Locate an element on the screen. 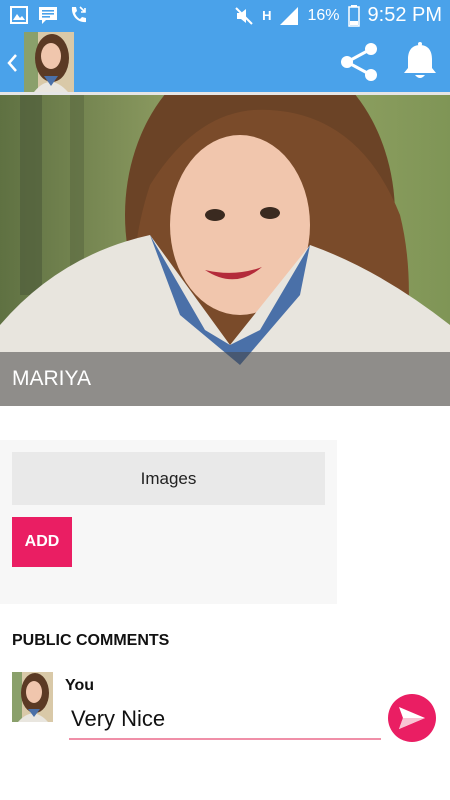 This screenshot has height=800, width=450. status-notifications is located at coordinates (49, 15).